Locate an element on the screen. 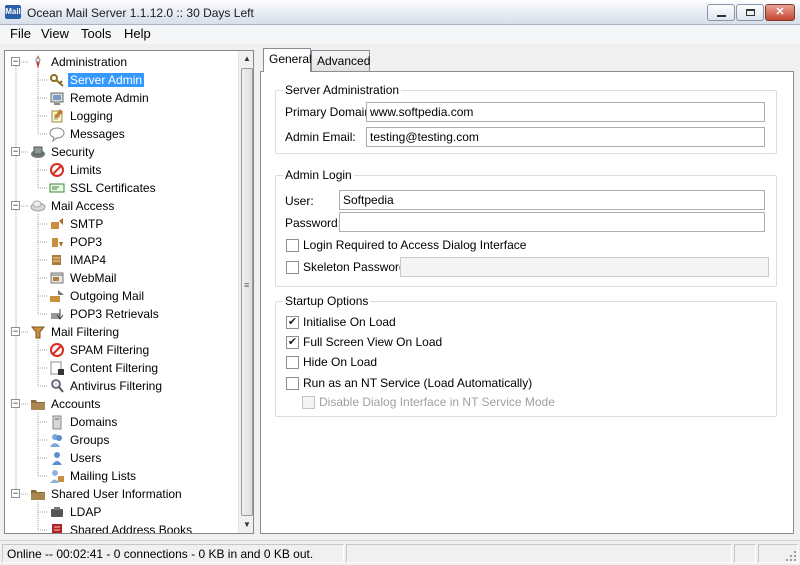  tree-item-label: Mail Access is located at coordinates (83, 206).